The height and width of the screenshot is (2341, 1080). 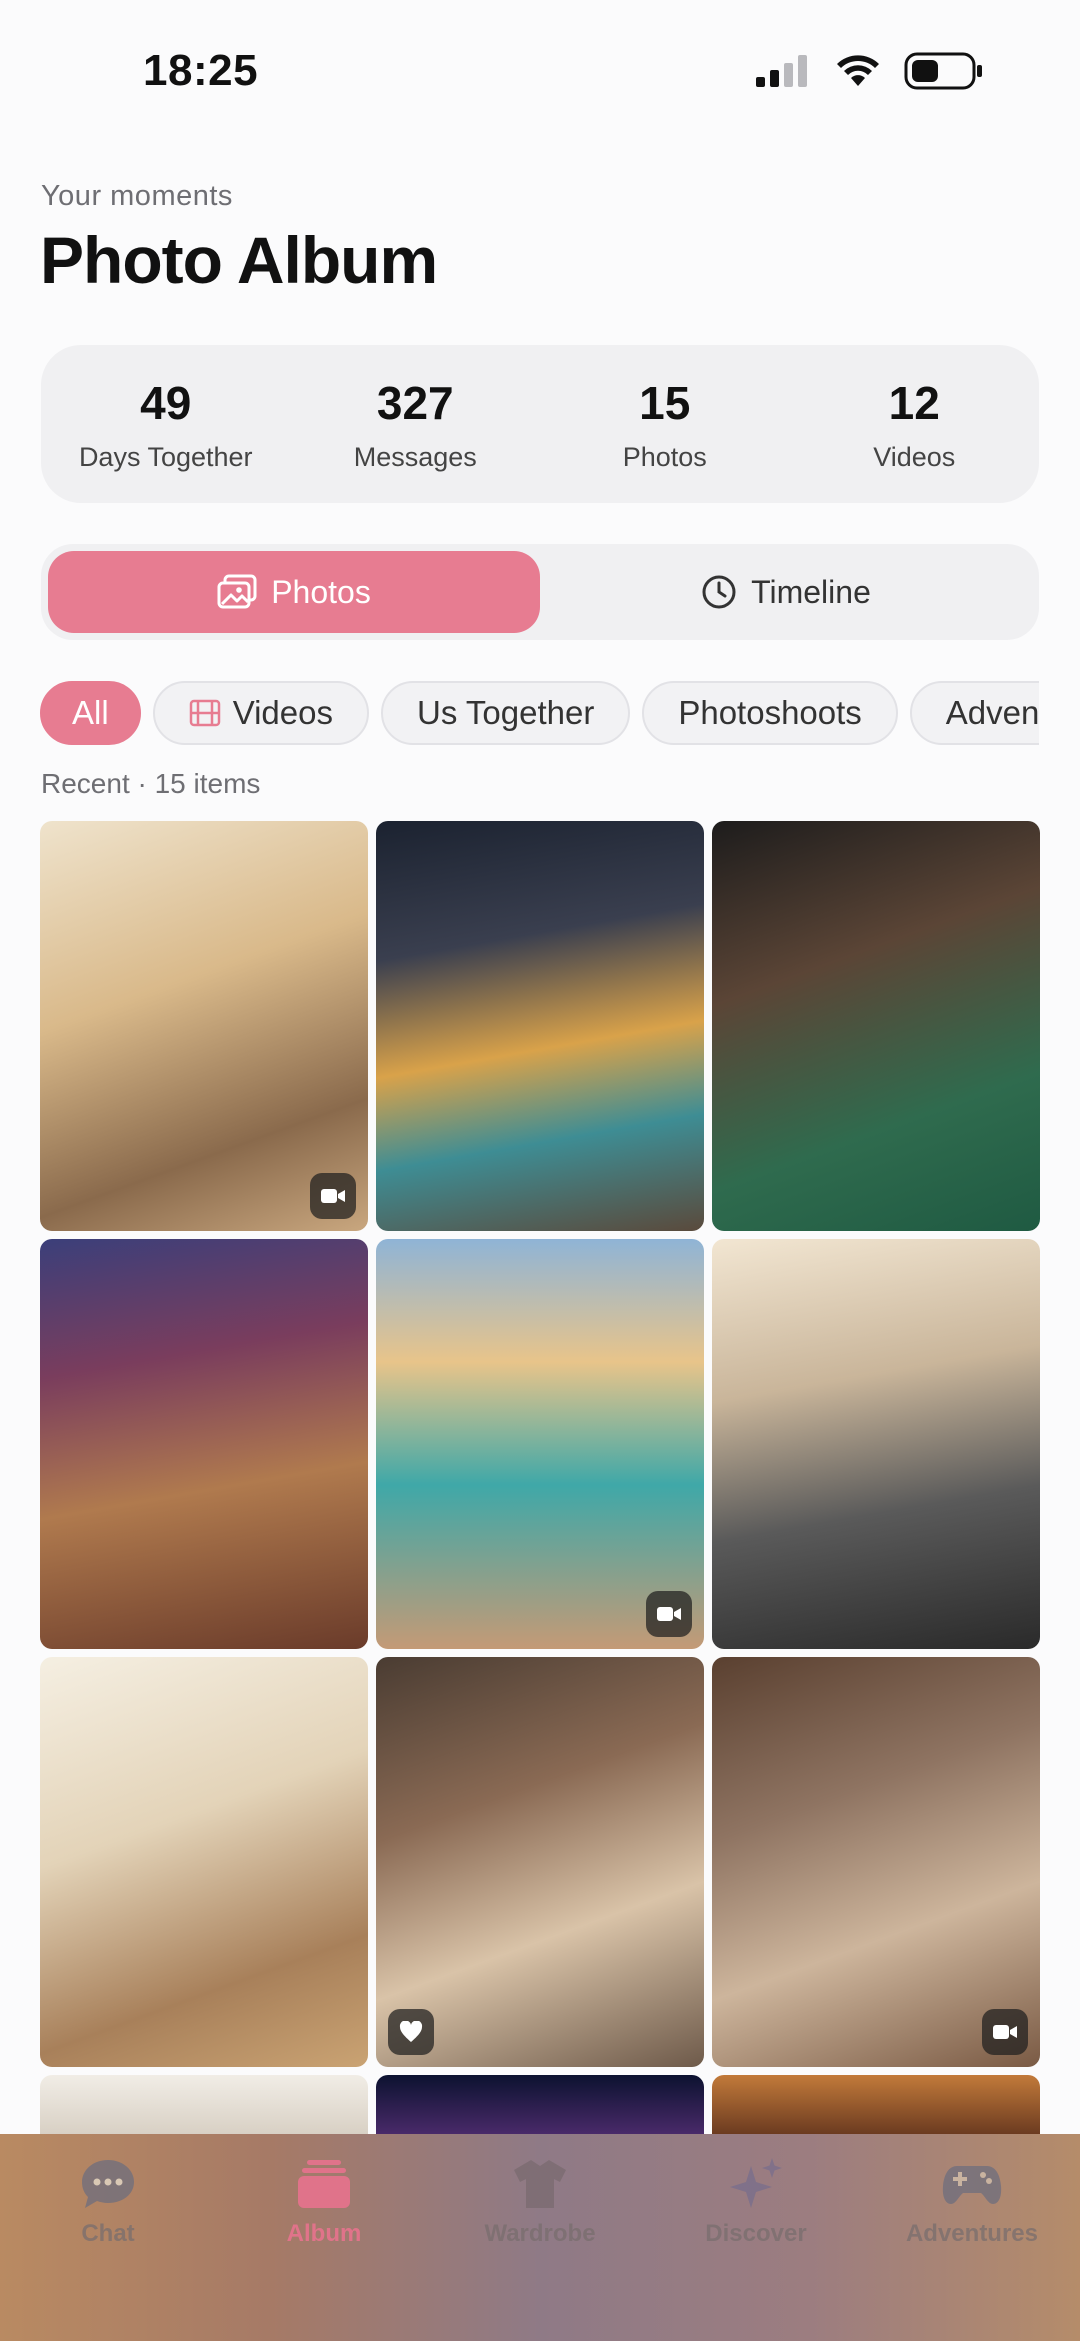 What do you see at coordinates (992, 712) in the screenshot?
I see `filter-chip-label: Adventures` at bounding box center [992, 712].